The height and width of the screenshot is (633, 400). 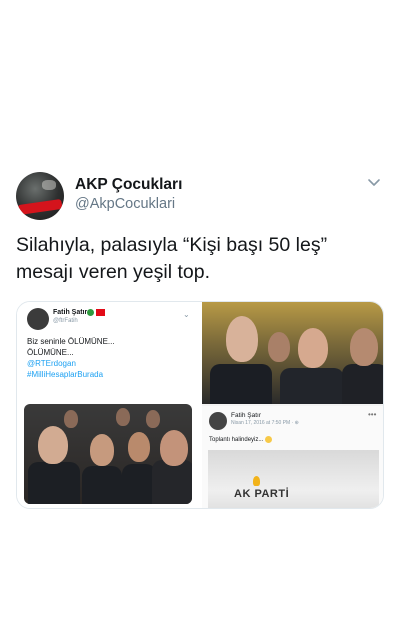 What do you see at coordinates (65, 321) in the screenshot?
I see `embedded-author-handle: @ftrFatih` at bounding box center [65, 321].